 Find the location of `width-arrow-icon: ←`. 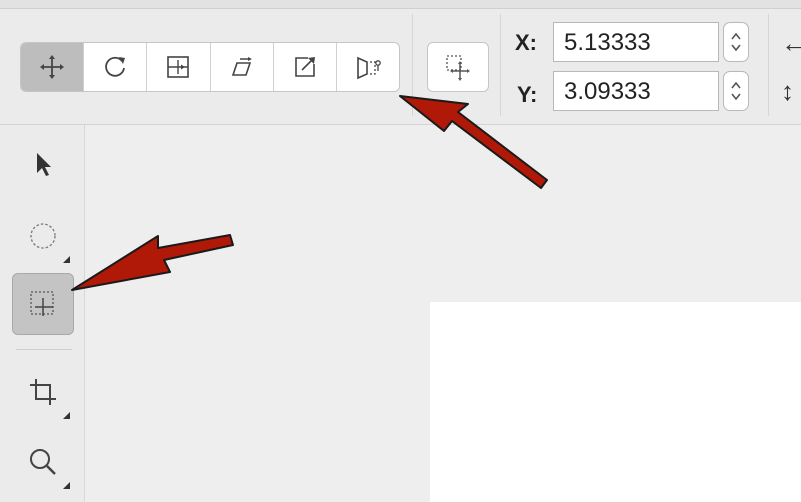

width-arrow-icon: ← is located at coordinates (791, 43).